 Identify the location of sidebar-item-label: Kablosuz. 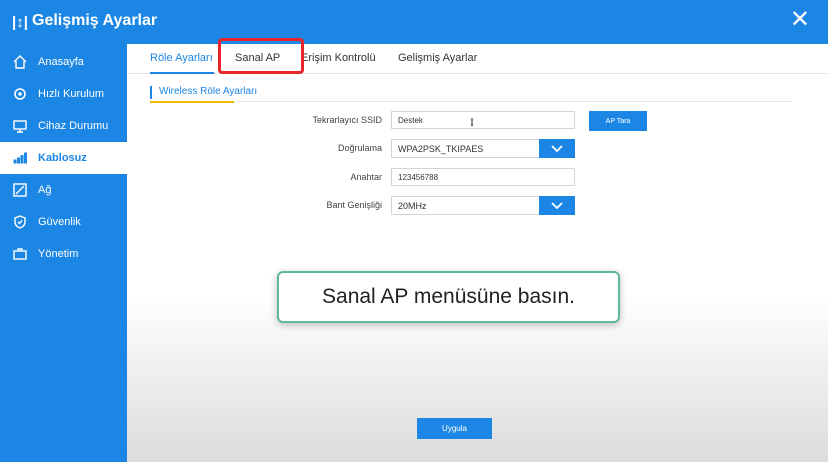
(62, 158).